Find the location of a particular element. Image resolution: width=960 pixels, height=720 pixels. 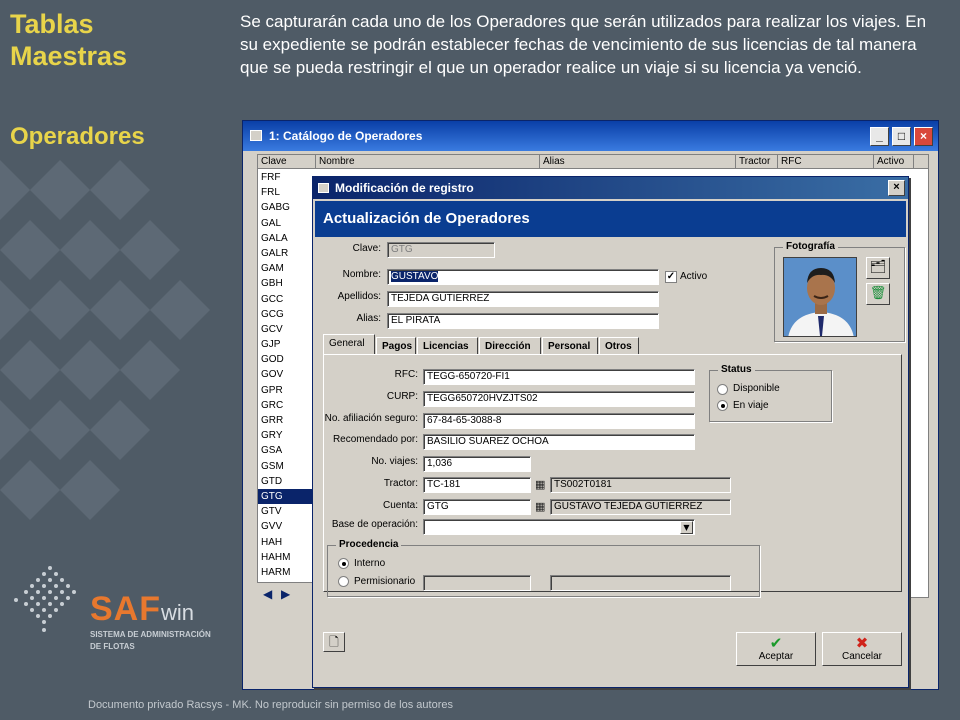

nav-prev-icon: ◀ is located at coordinates (267, 594).